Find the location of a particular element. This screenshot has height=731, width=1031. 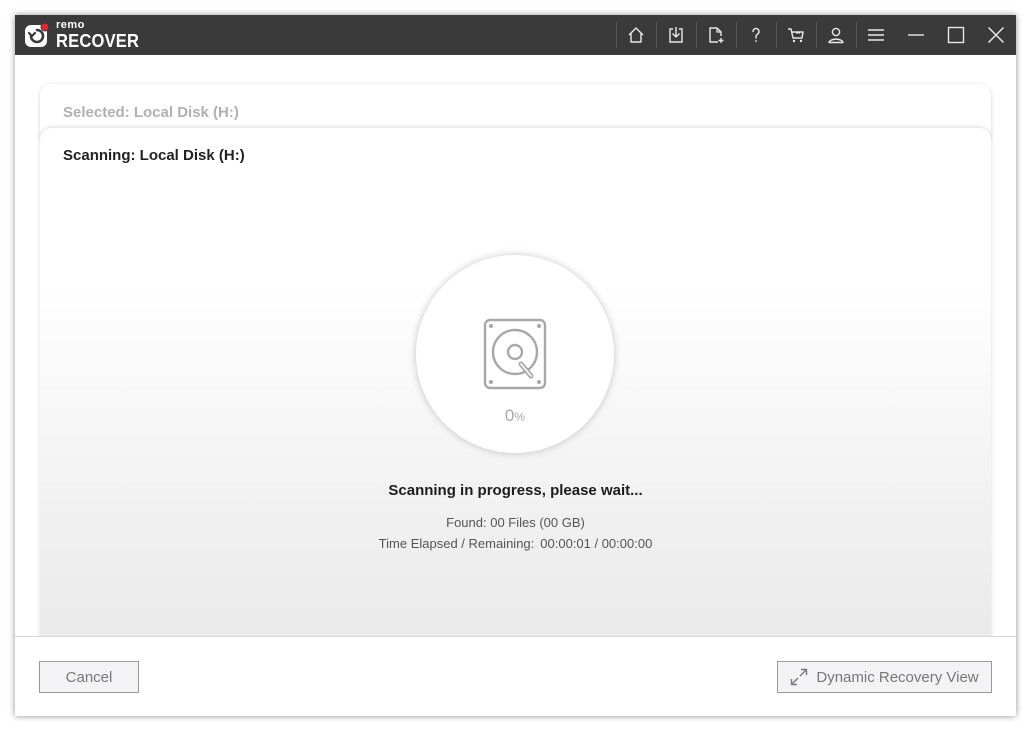

dynamic-recovery-view-button: Dynamic Recovery View is located at coordinates (884, 677).